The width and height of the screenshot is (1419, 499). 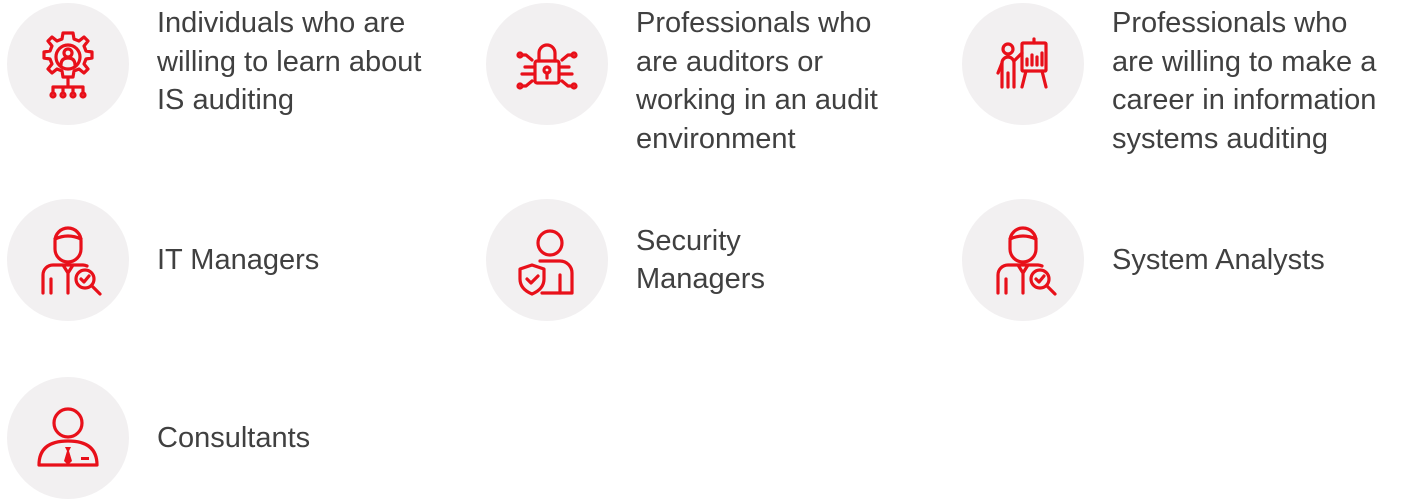 I want to click on person-shield-icon, so click(x=546, y=262).